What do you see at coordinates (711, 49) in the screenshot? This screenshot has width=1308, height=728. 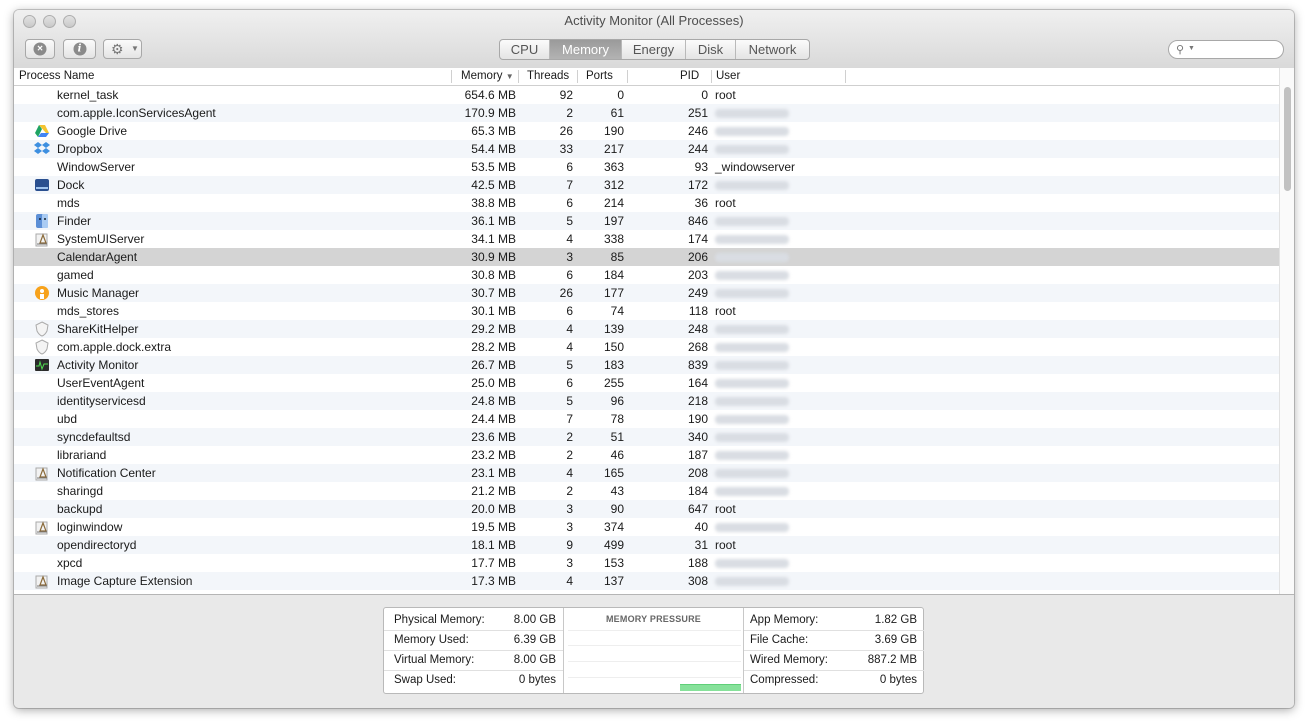 I see `tab-disk: Disk` at bounding box center [711, 49].